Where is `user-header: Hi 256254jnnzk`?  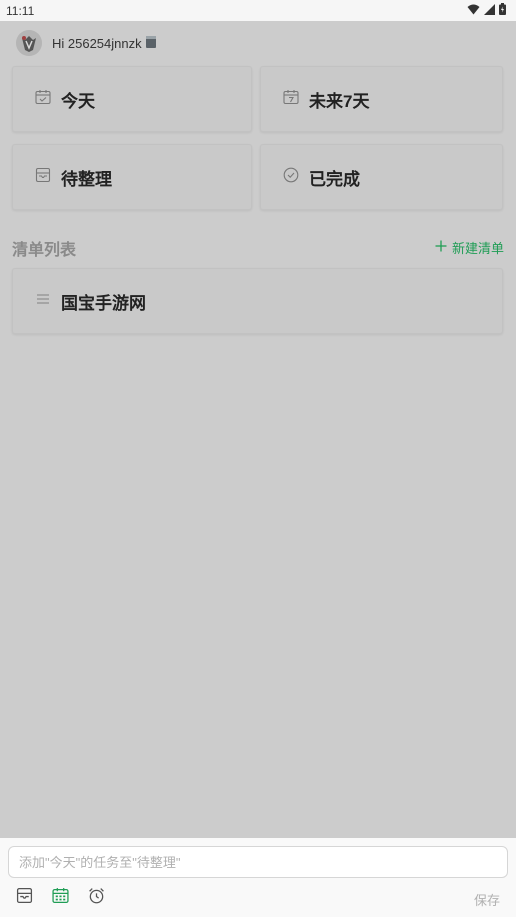 user-header: Hi 256254jnnzk is located at coordinates (86, 43).